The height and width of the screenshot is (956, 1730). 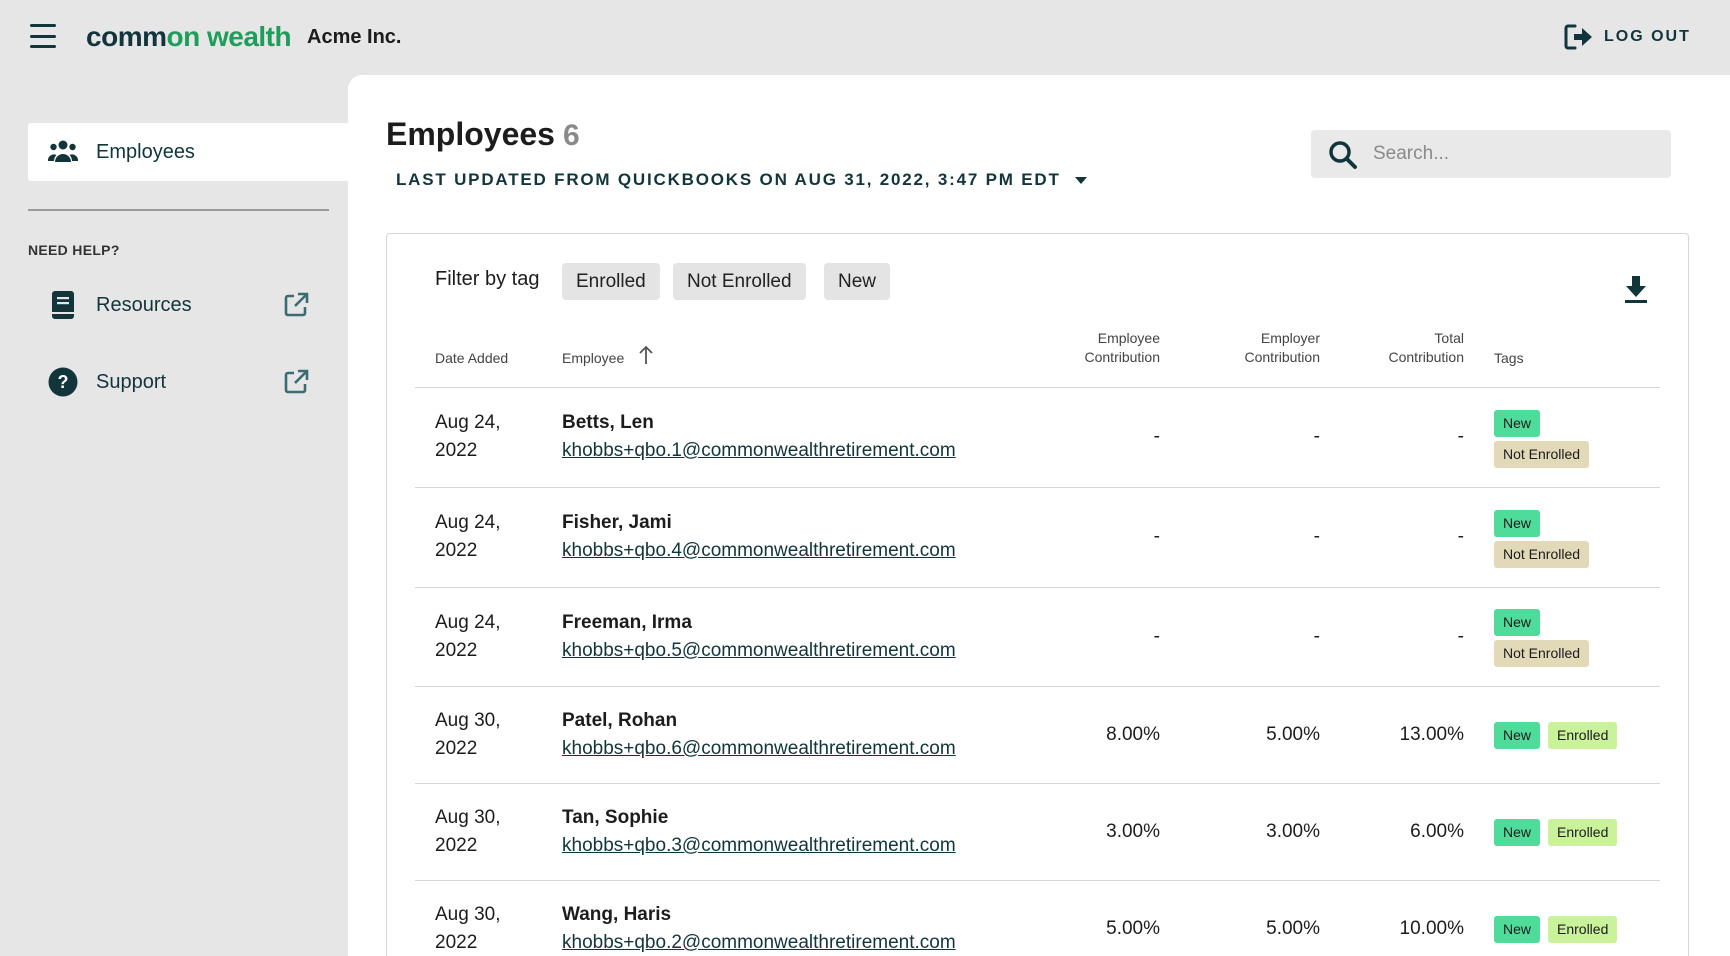 I want to click on column-header-total-contribution: Total Contribution, so click(x=1404, y=348).